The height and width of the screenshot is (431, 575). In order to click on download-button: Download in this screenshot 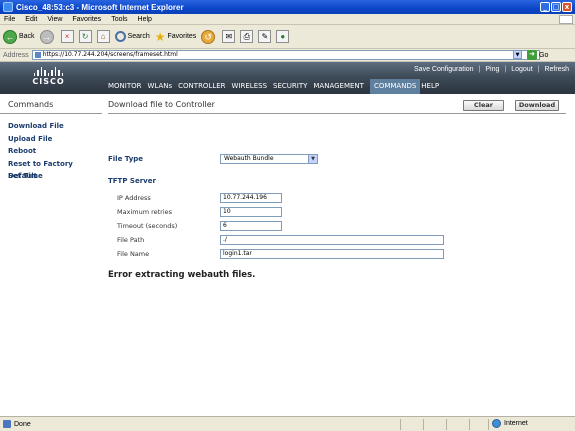, I will do `click(537, 105)`.